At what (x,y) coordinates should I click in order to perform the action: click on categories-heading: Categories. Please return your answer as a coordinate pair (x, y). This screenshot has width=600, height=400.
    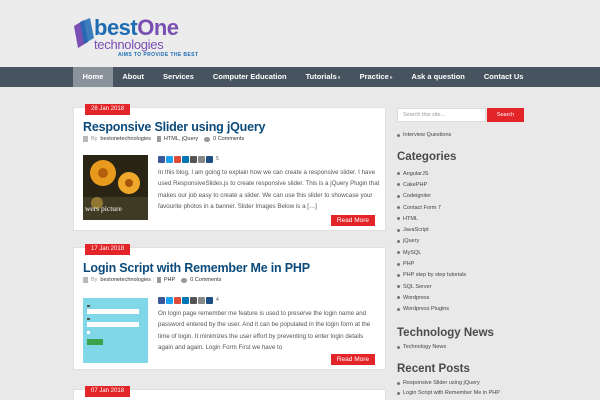
    Looking at the image, I should click on (427, 157).